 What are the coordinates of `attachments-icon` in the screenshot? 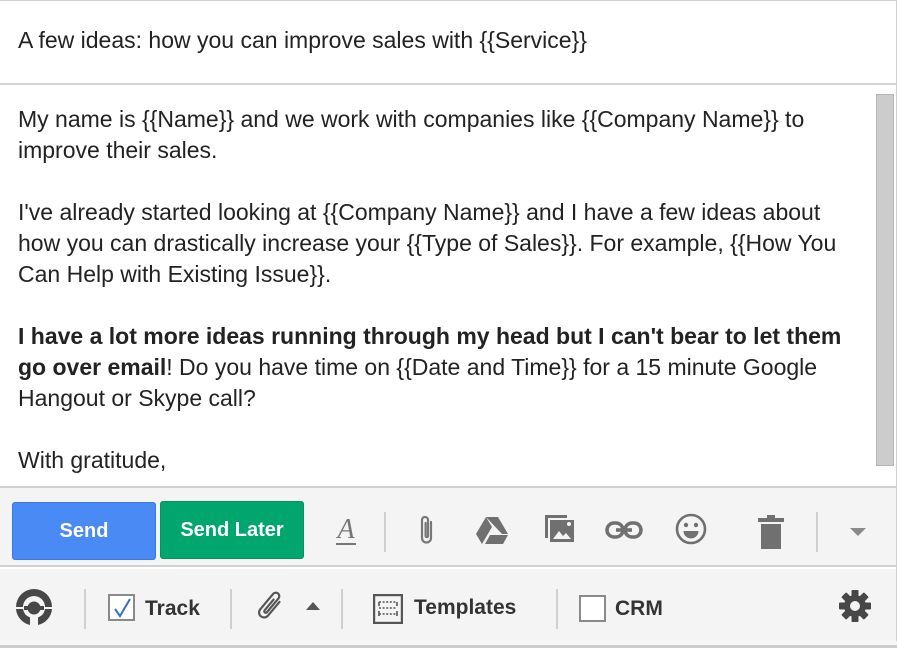 It's located at (270, 607).